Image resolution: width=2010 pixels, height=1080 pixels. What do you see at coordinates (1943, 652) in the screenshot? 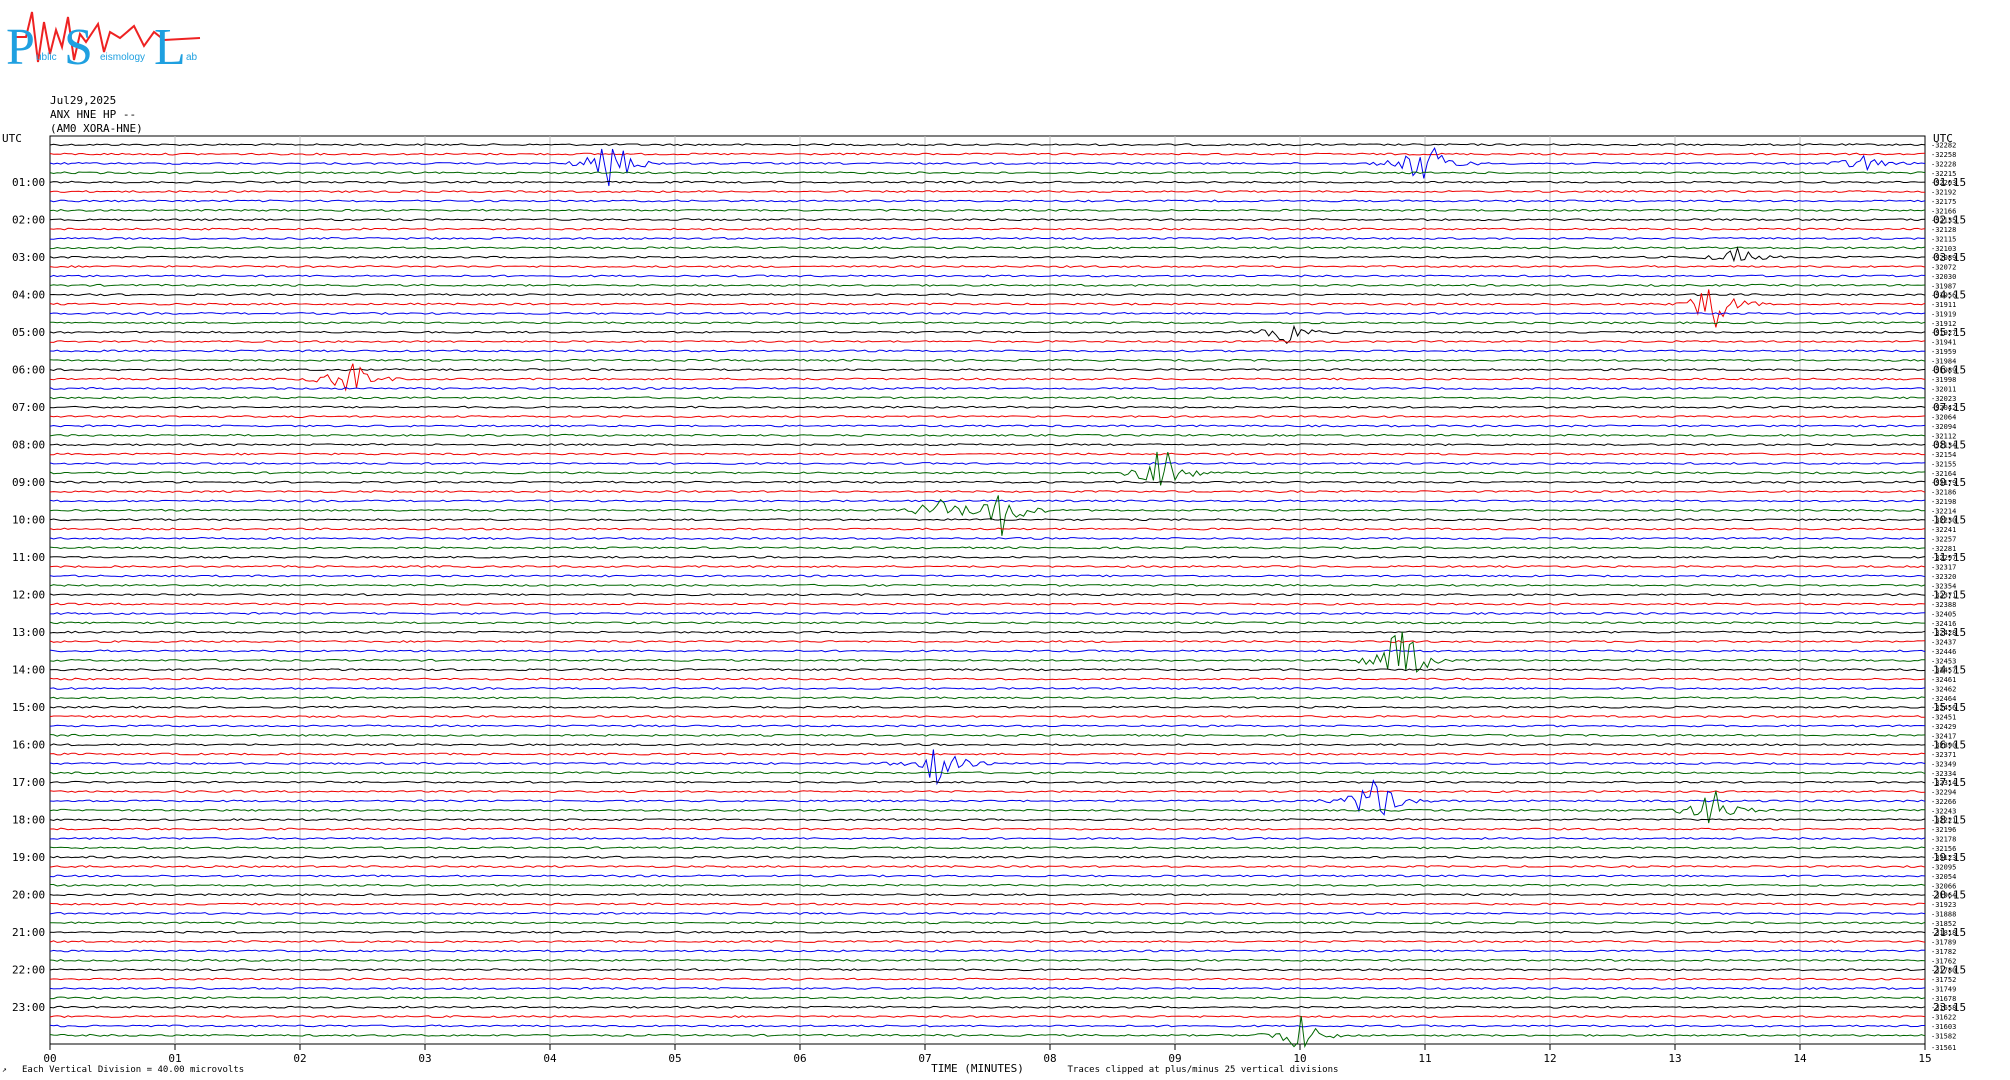
I see `trace-offset-label: -32446` at bounding box center [1943, 652].